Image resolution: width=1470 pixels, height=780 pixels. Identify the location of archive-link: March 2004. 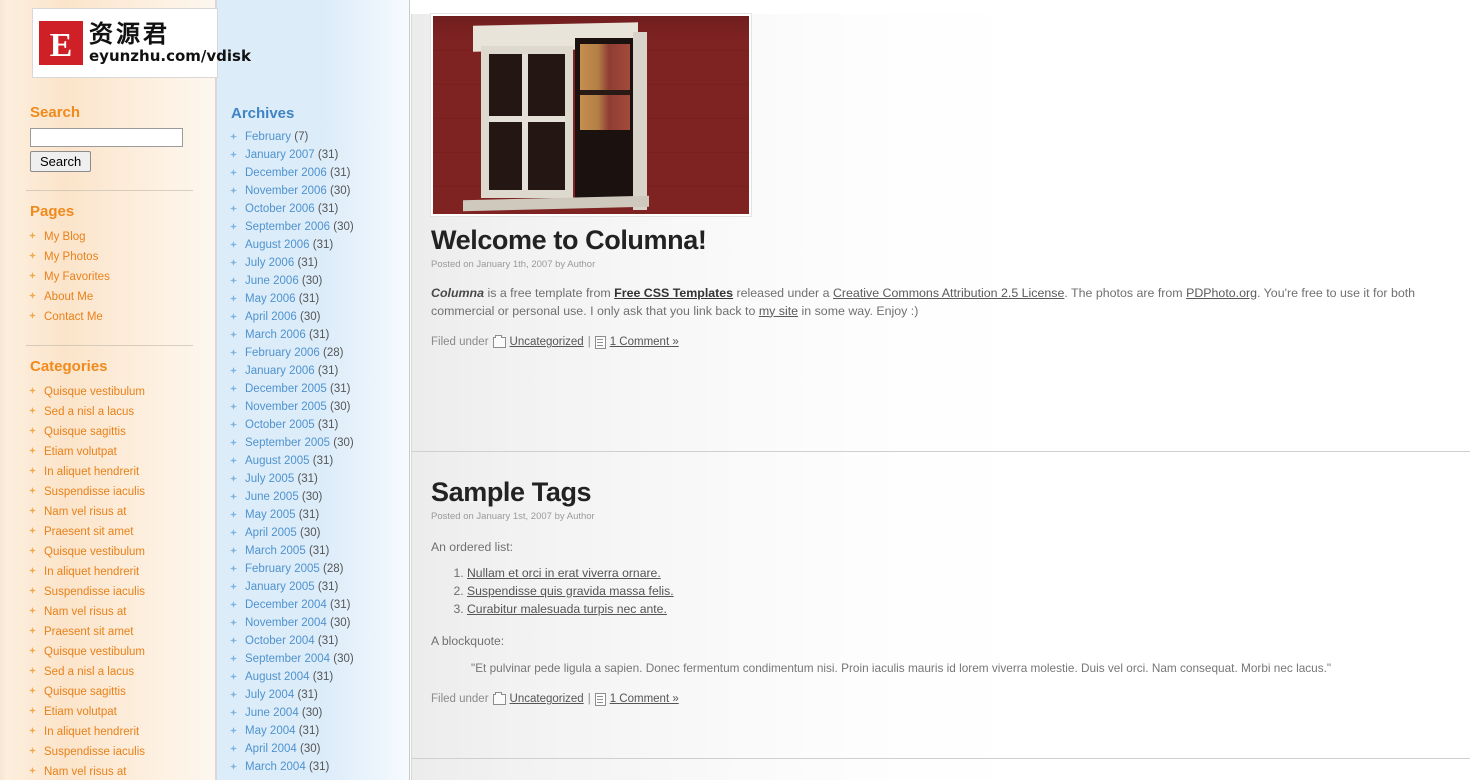
(275, 767).